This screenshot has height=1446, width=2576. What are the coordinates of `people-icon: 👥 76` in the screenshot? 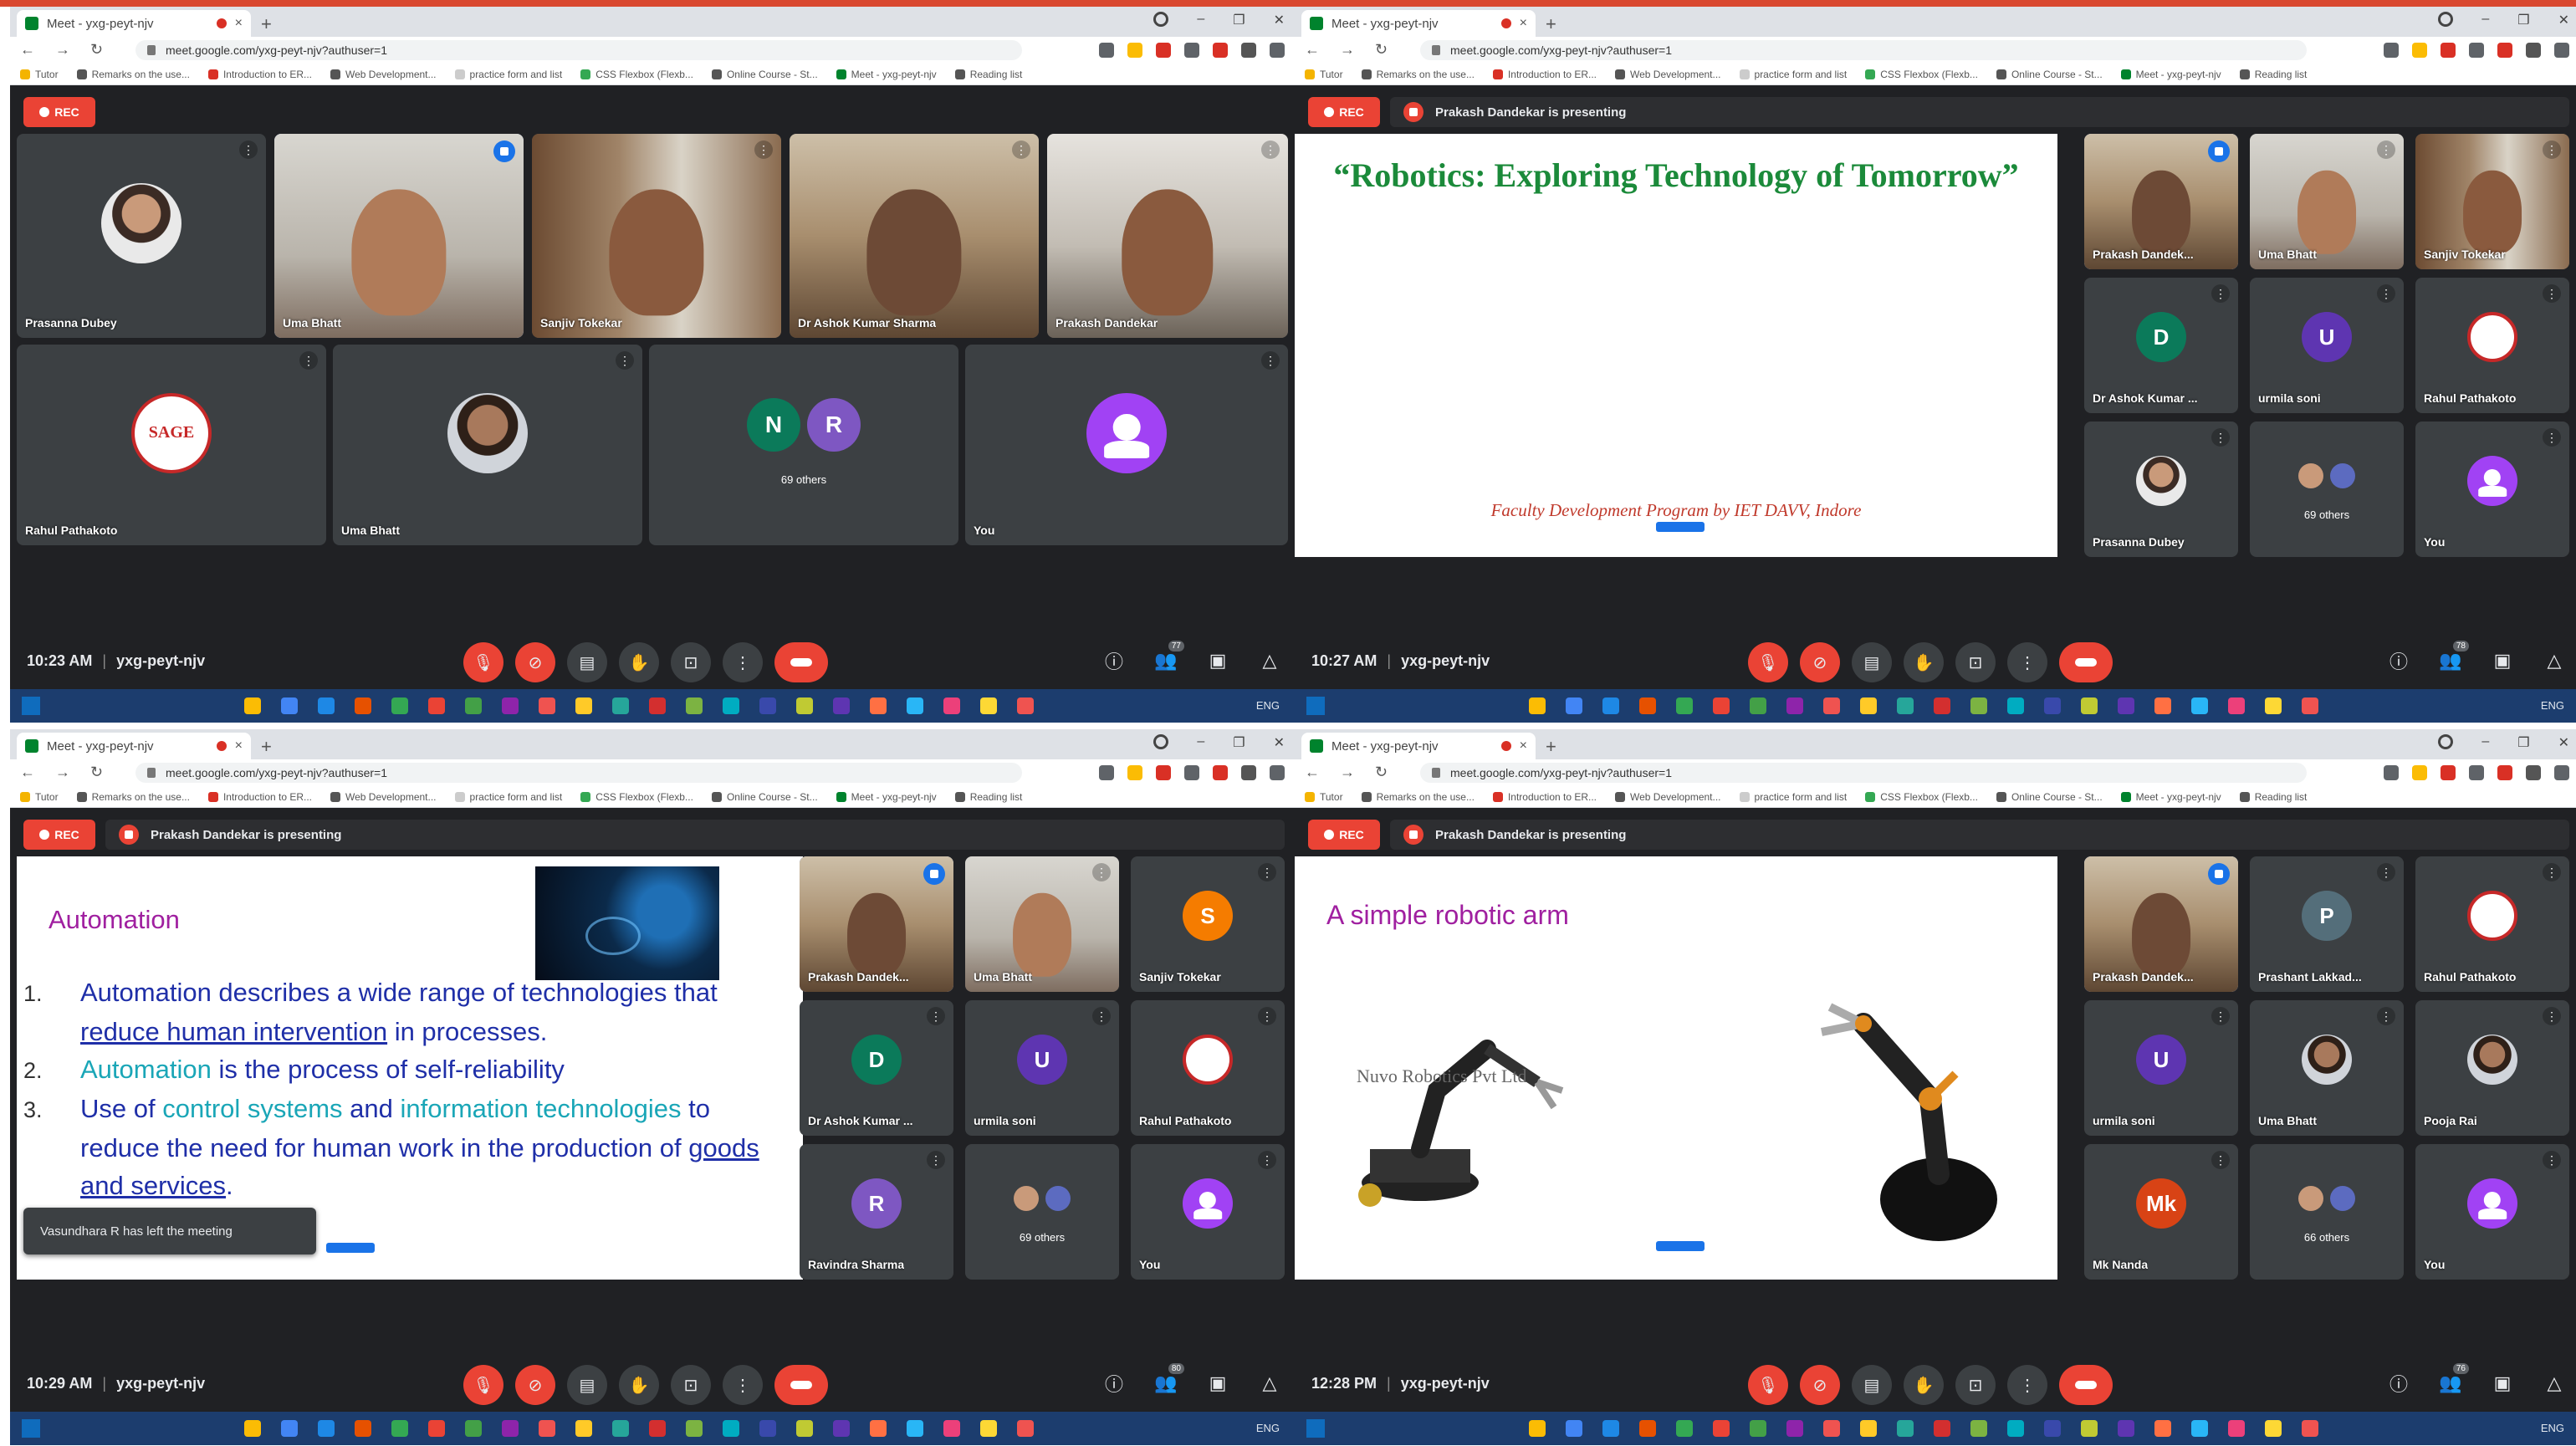 It's located at (2454, 1379).